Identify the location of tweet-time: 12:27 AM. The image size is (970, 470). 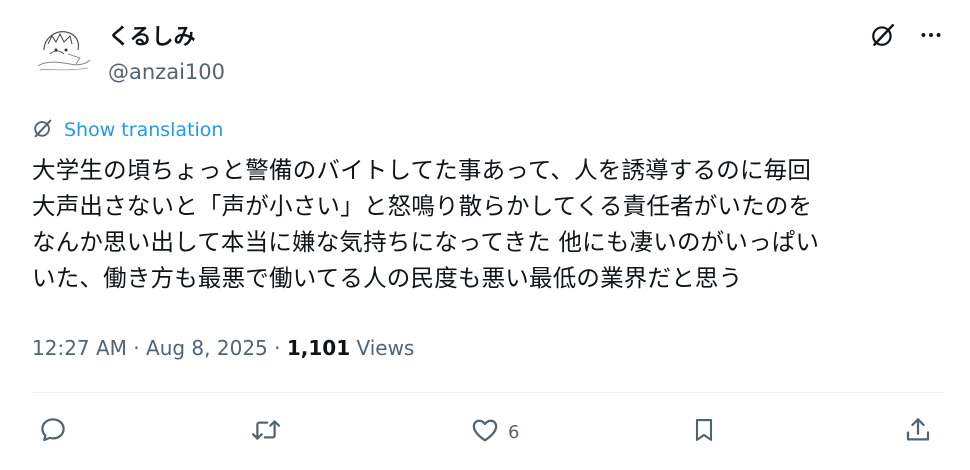
(79, 348).